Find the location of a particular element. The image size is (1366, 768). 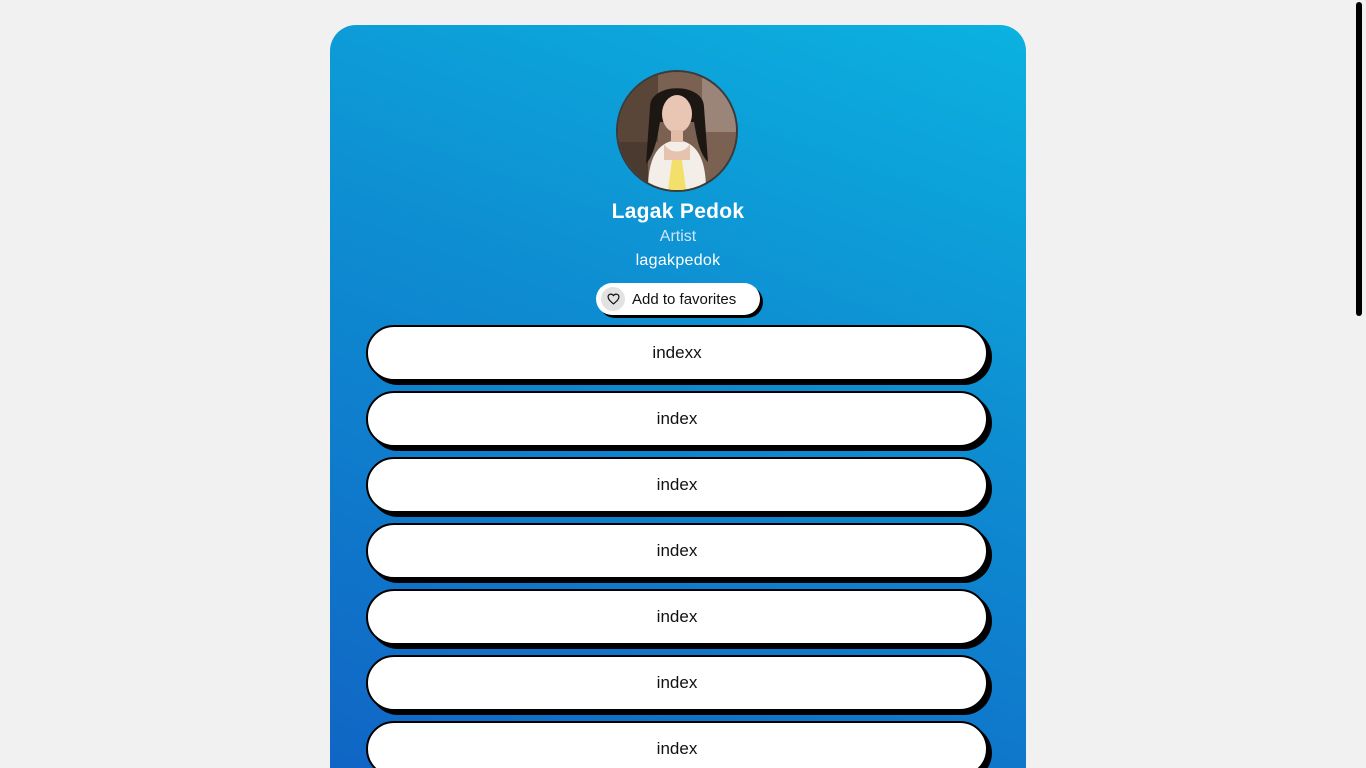

scrollbar-thumb is located at coordinates (1359, 159).